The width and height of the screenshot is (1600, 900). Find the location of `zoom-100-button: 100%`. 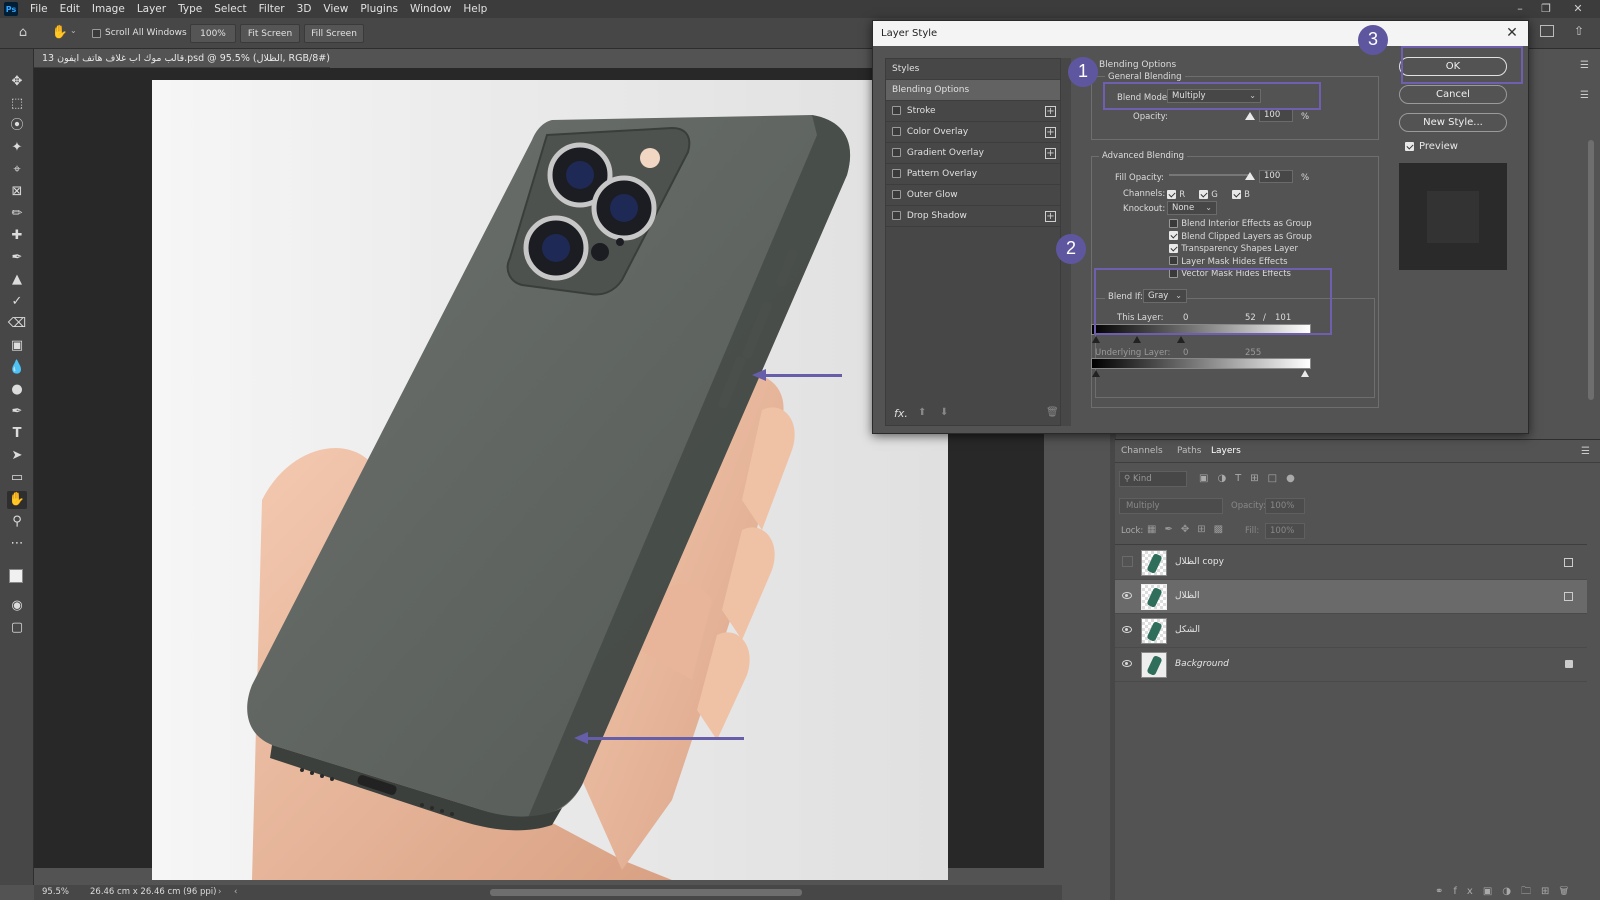

zoom-100-button: 100% is located at coordinates (213, 33).